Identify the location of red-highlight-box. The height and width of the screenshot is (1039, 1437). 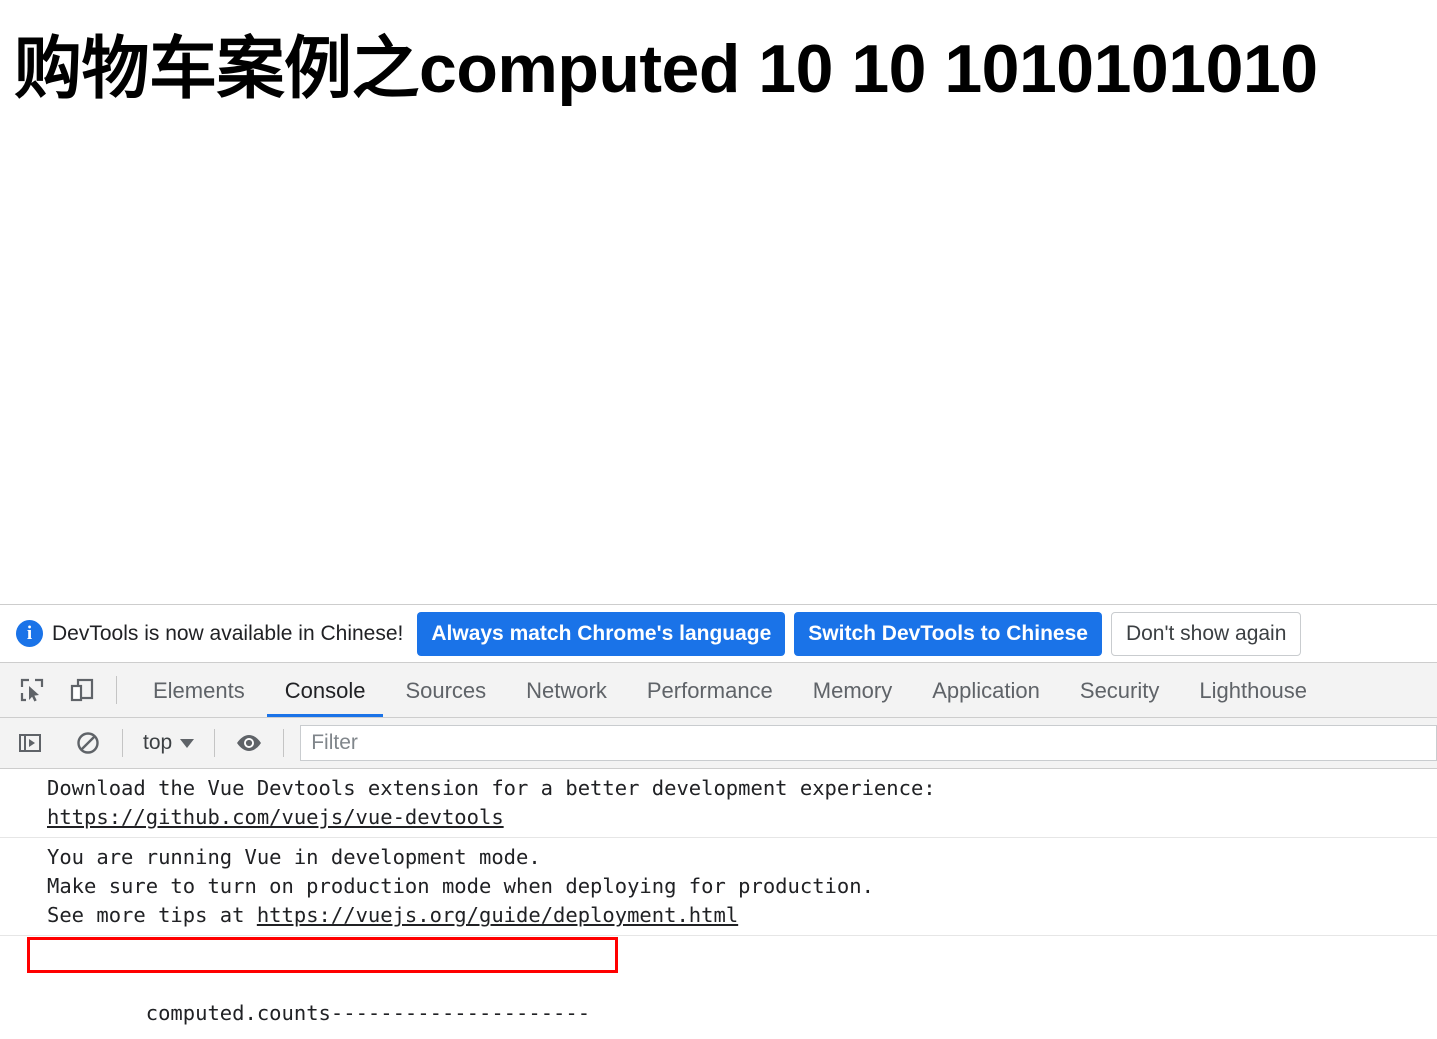
(322, 955).